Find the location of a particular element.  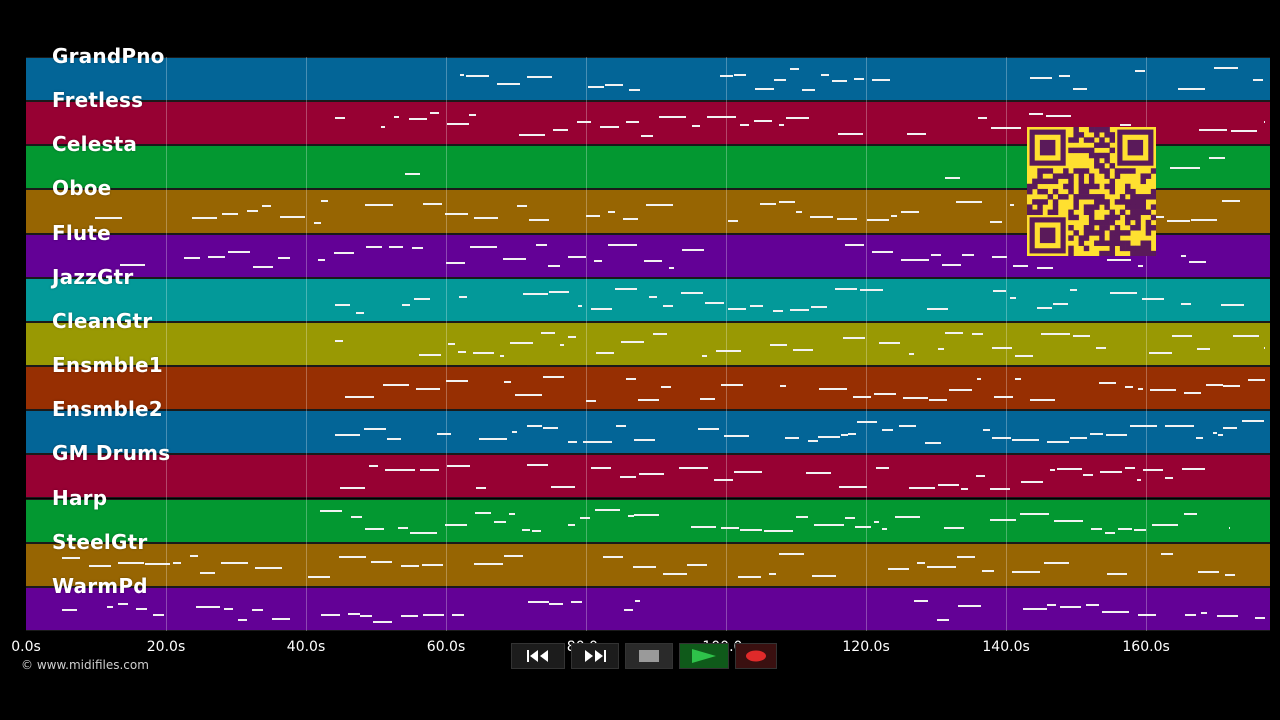

play-button is located at coordinates (704, 656).